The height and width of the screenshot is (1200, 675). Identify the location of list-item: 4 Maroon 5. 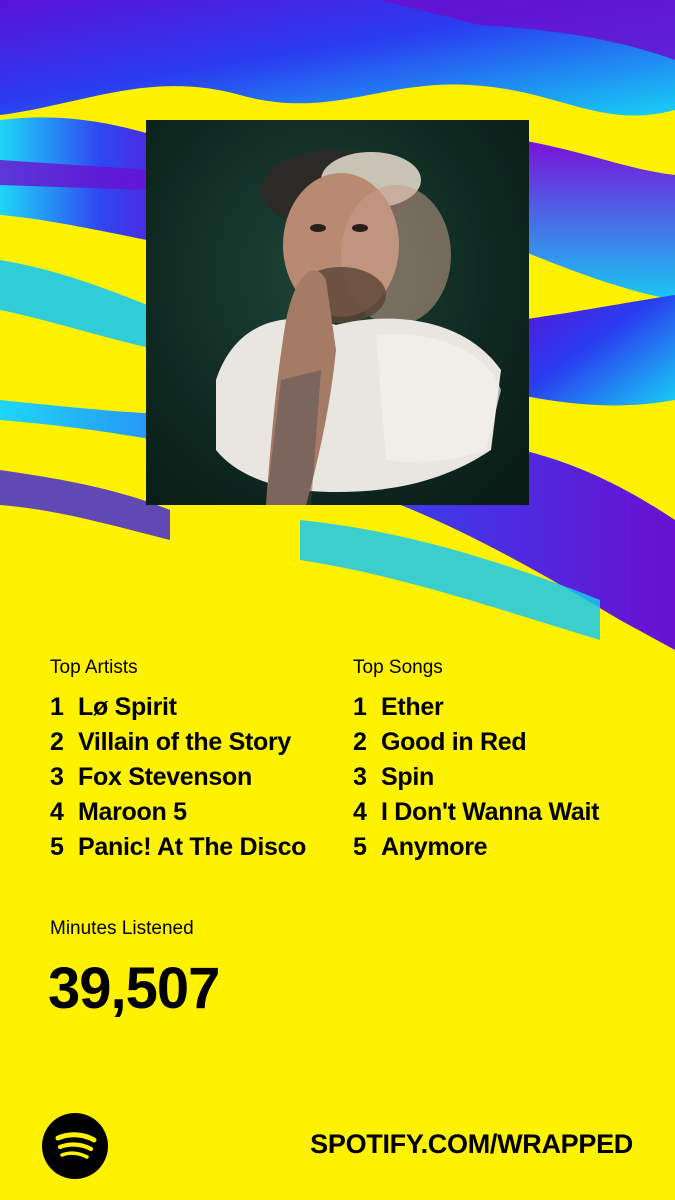
(178, 812).